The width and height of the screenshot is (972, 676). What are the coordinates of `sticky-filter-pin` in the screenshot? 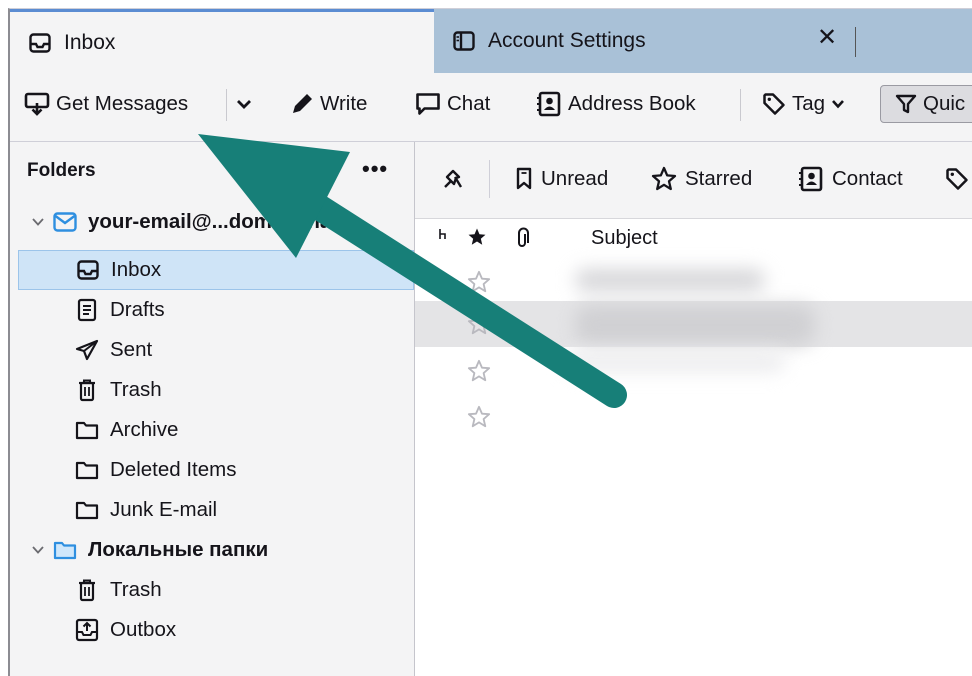 It's located at (457, 179).